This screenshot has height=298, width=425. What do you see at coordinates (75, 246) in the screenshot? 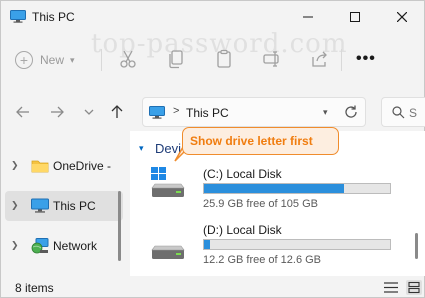
I see `nav-item-label: Network` at bounding box center [75, 246].